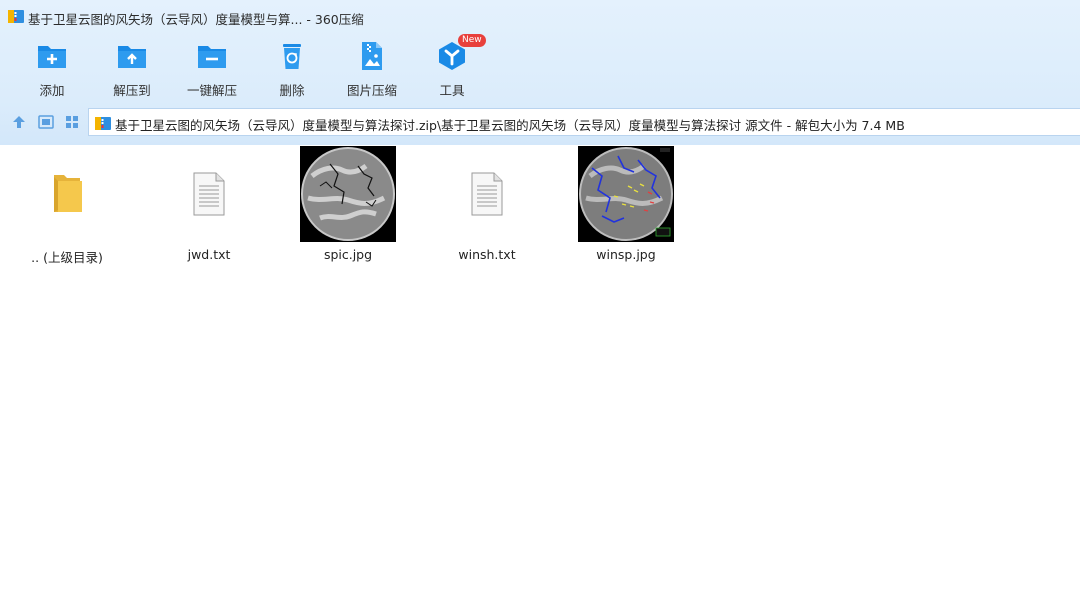  I want to click on new-badge: New, so click(472, 40).